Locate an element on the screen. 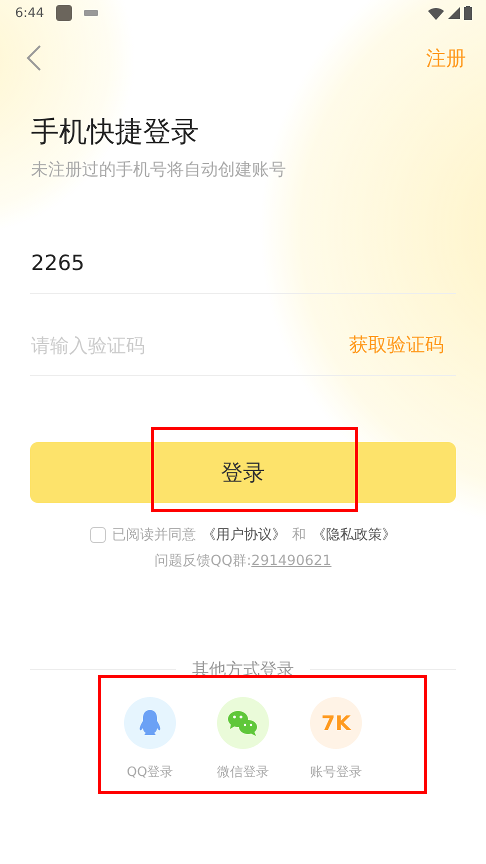 This screenshot has height=864, width=486. page-title: 手机快捷登录 is located at coordinates (115, 132).